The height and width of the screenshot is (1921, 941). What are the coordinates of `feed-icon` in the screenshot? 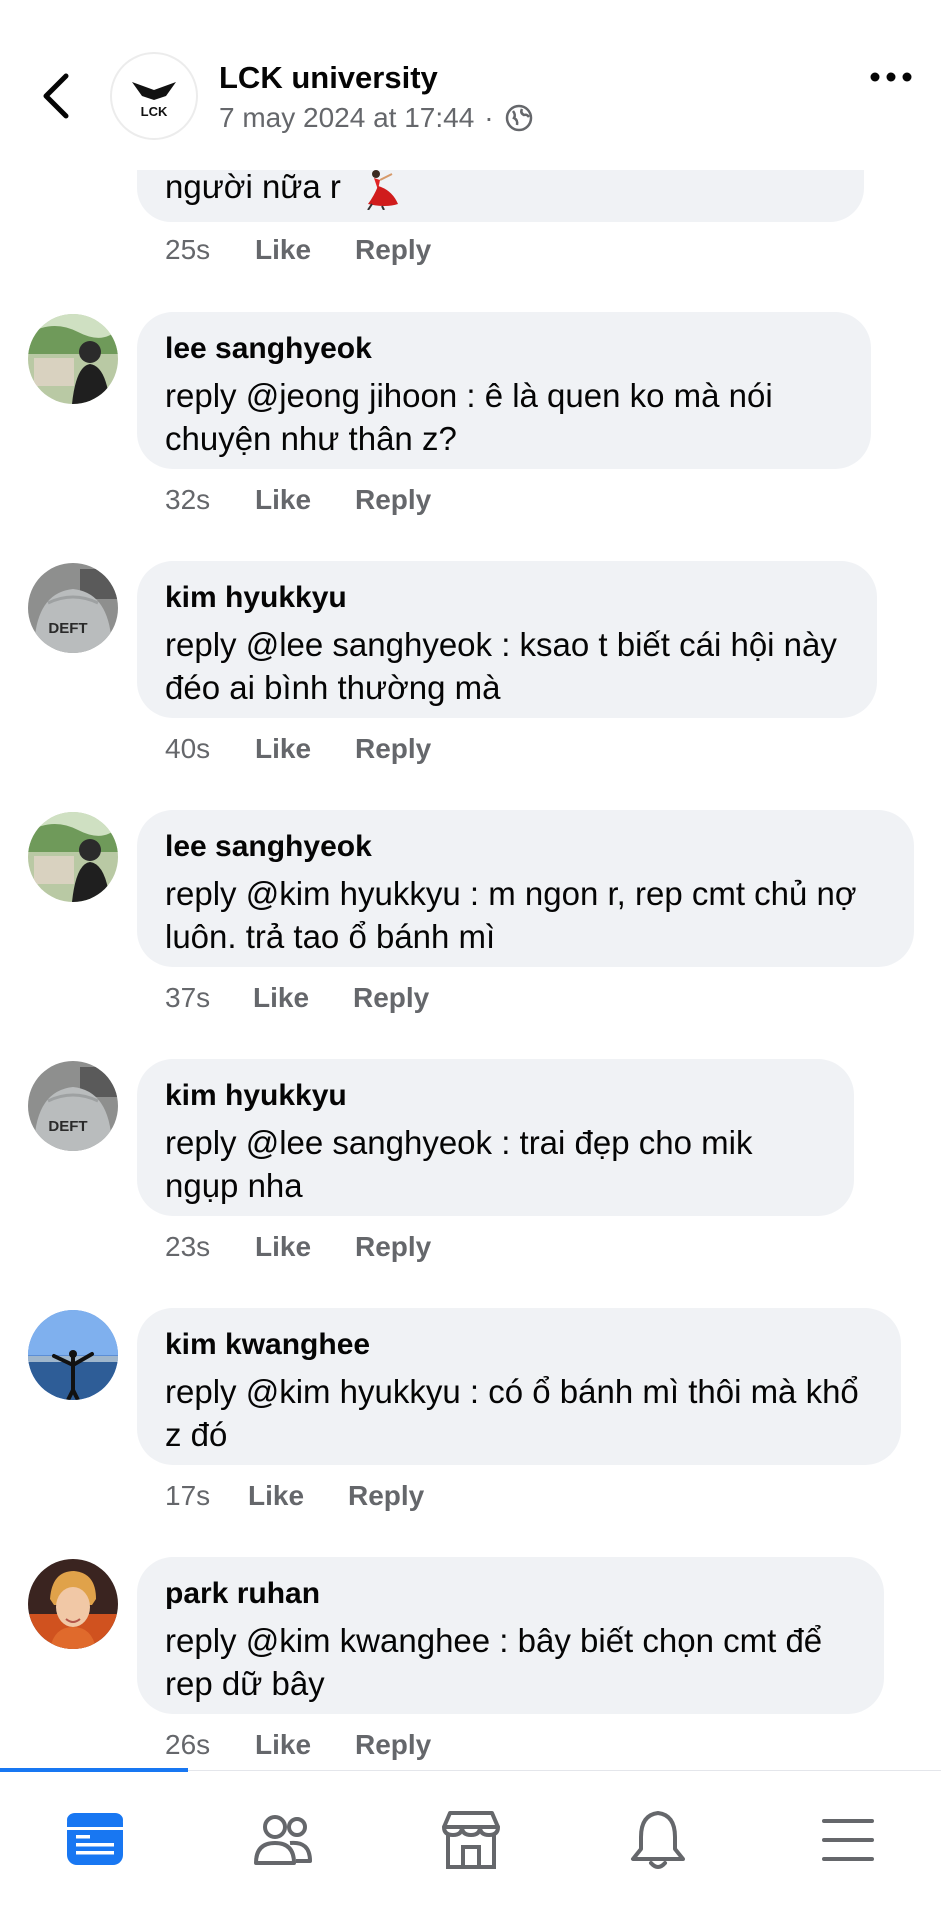 It's located at (96, 1840).